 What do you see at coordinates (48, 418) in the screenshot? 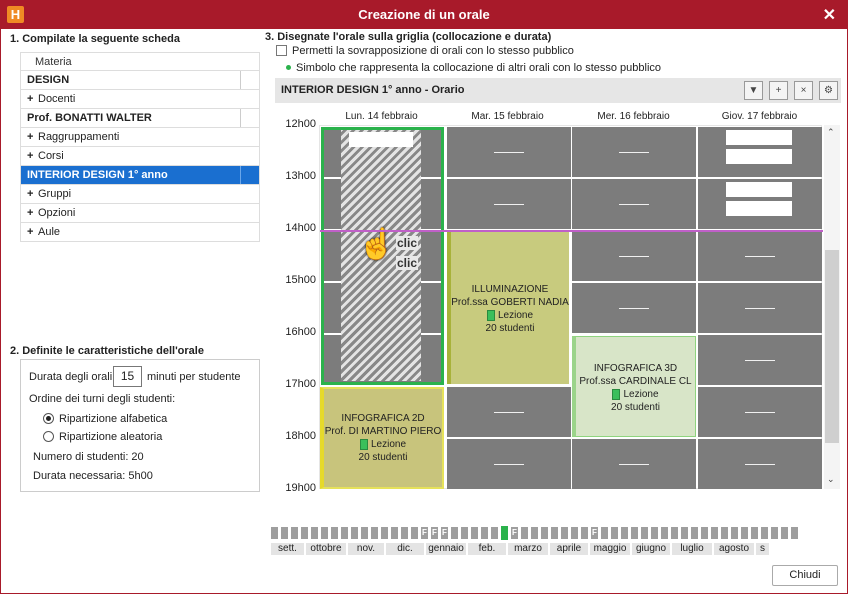
I see `radio-alphabetical` at bounding box center [48, 418].